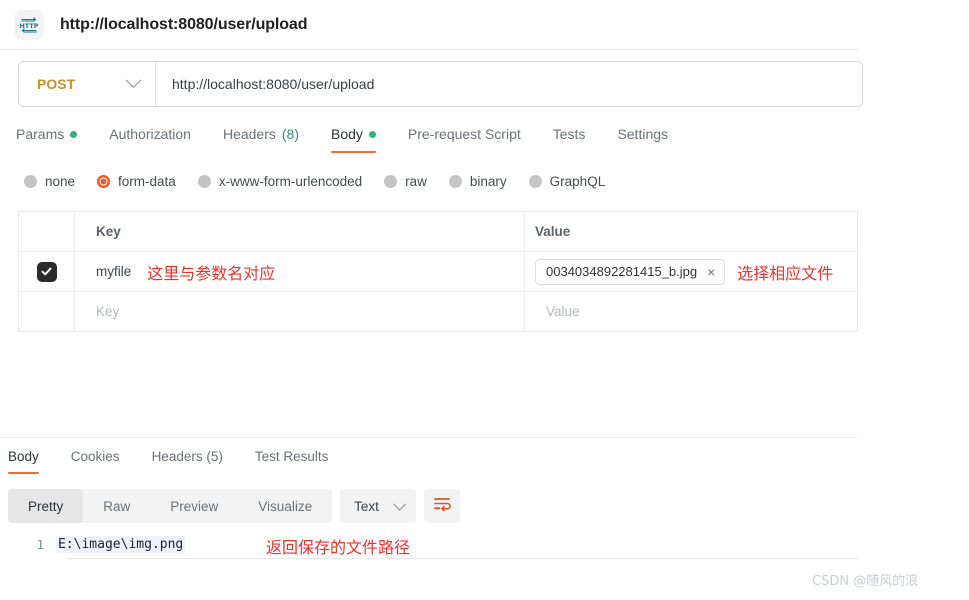  What do you see at coordinates (60, 181) in the screenshot?
I see `body-type-none-label: none` at bounding box center [60, 181].